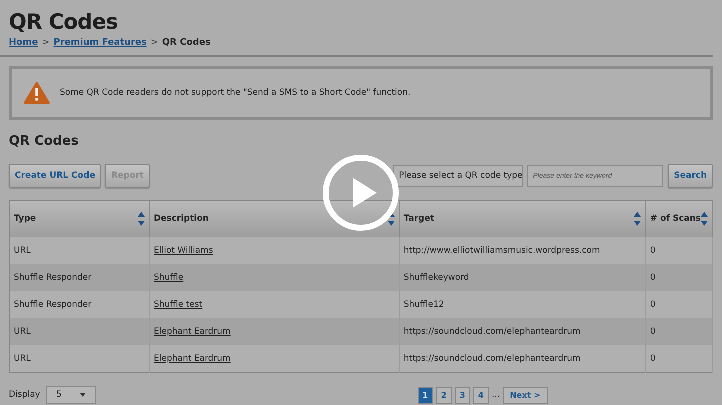 The height and width of the screenshot is (405, 722). Describe the element at coordinates (426, 395) in the screenshot. I see `page-button: 1` at that location.